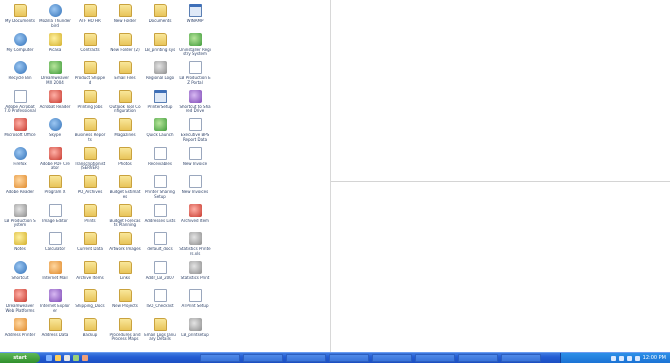 The height and width of the screenshot is (363, 670). I want to click on desktop-icon: WINAMP, so click(195, 17).